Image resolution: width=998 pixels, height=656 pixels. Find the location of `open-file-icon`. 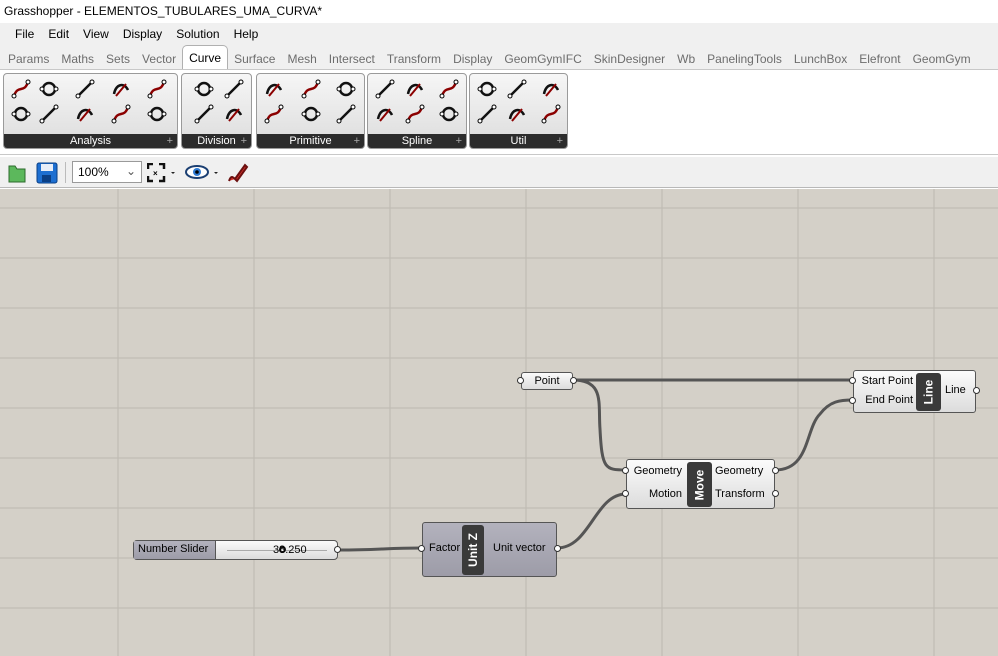

open-file-icon is located at coordinates (17, 173).